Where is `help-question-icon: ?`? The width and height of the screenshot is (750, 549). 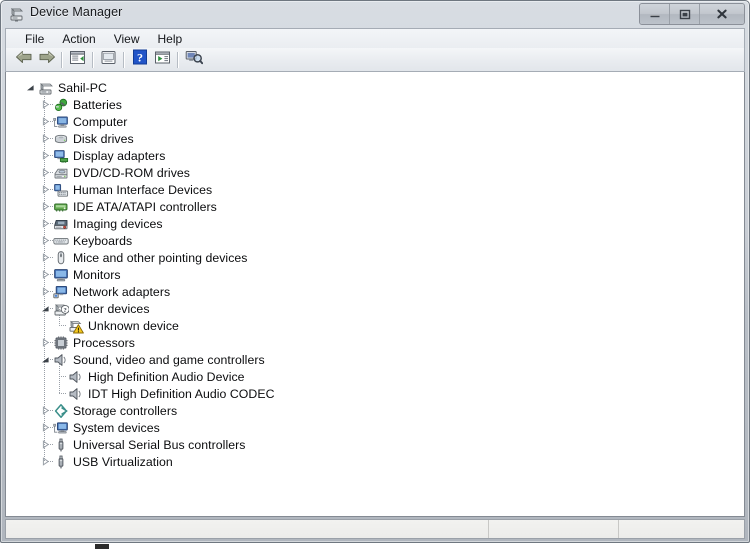
help-question-icon: ? is located at coordinates (140, 59).